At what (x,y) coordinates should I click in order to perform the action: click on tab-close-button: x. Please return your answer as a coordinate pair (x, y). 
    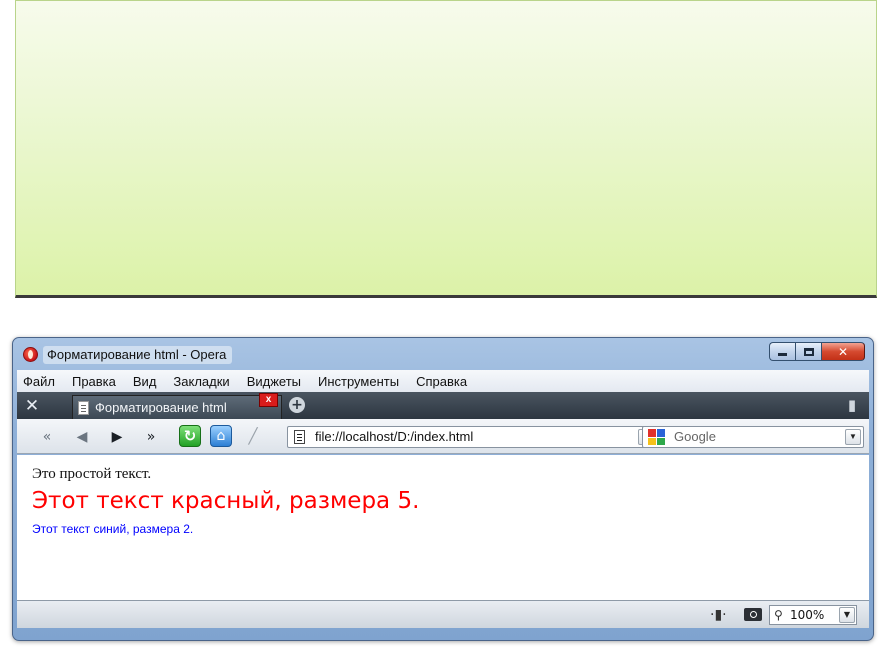
    Looking at the image, I should click on (268, 400).